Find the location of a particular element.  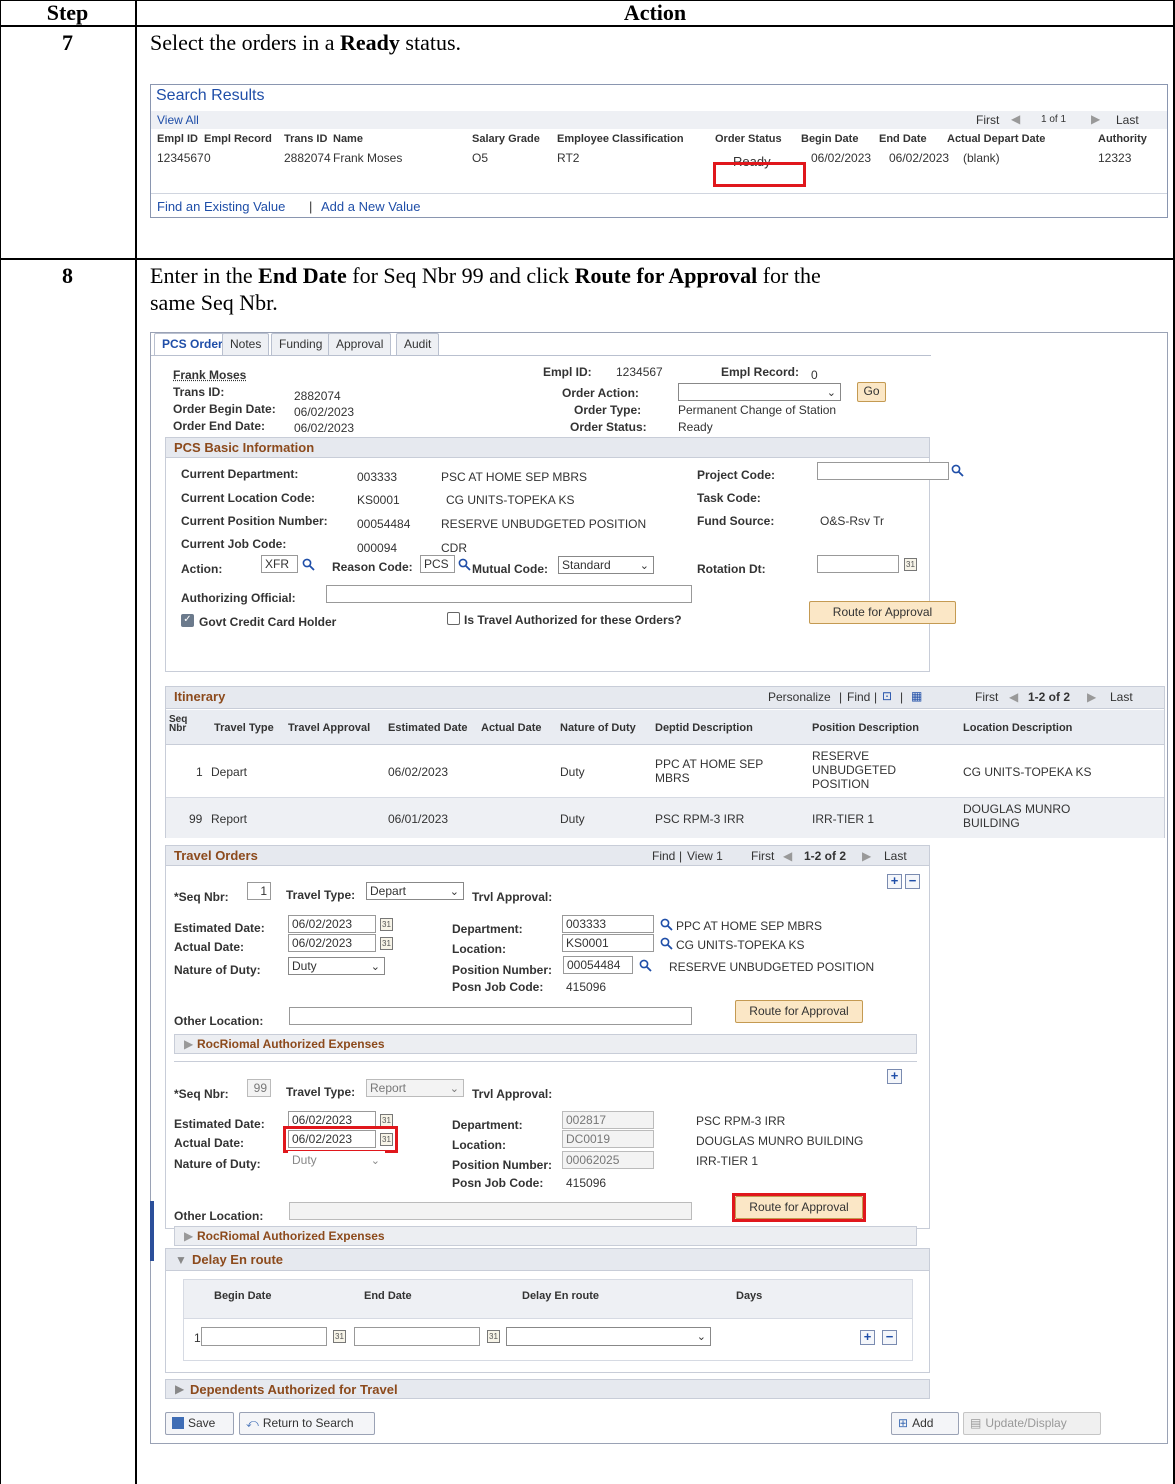

view-all-link: View All is located at coordinates (178, 120).